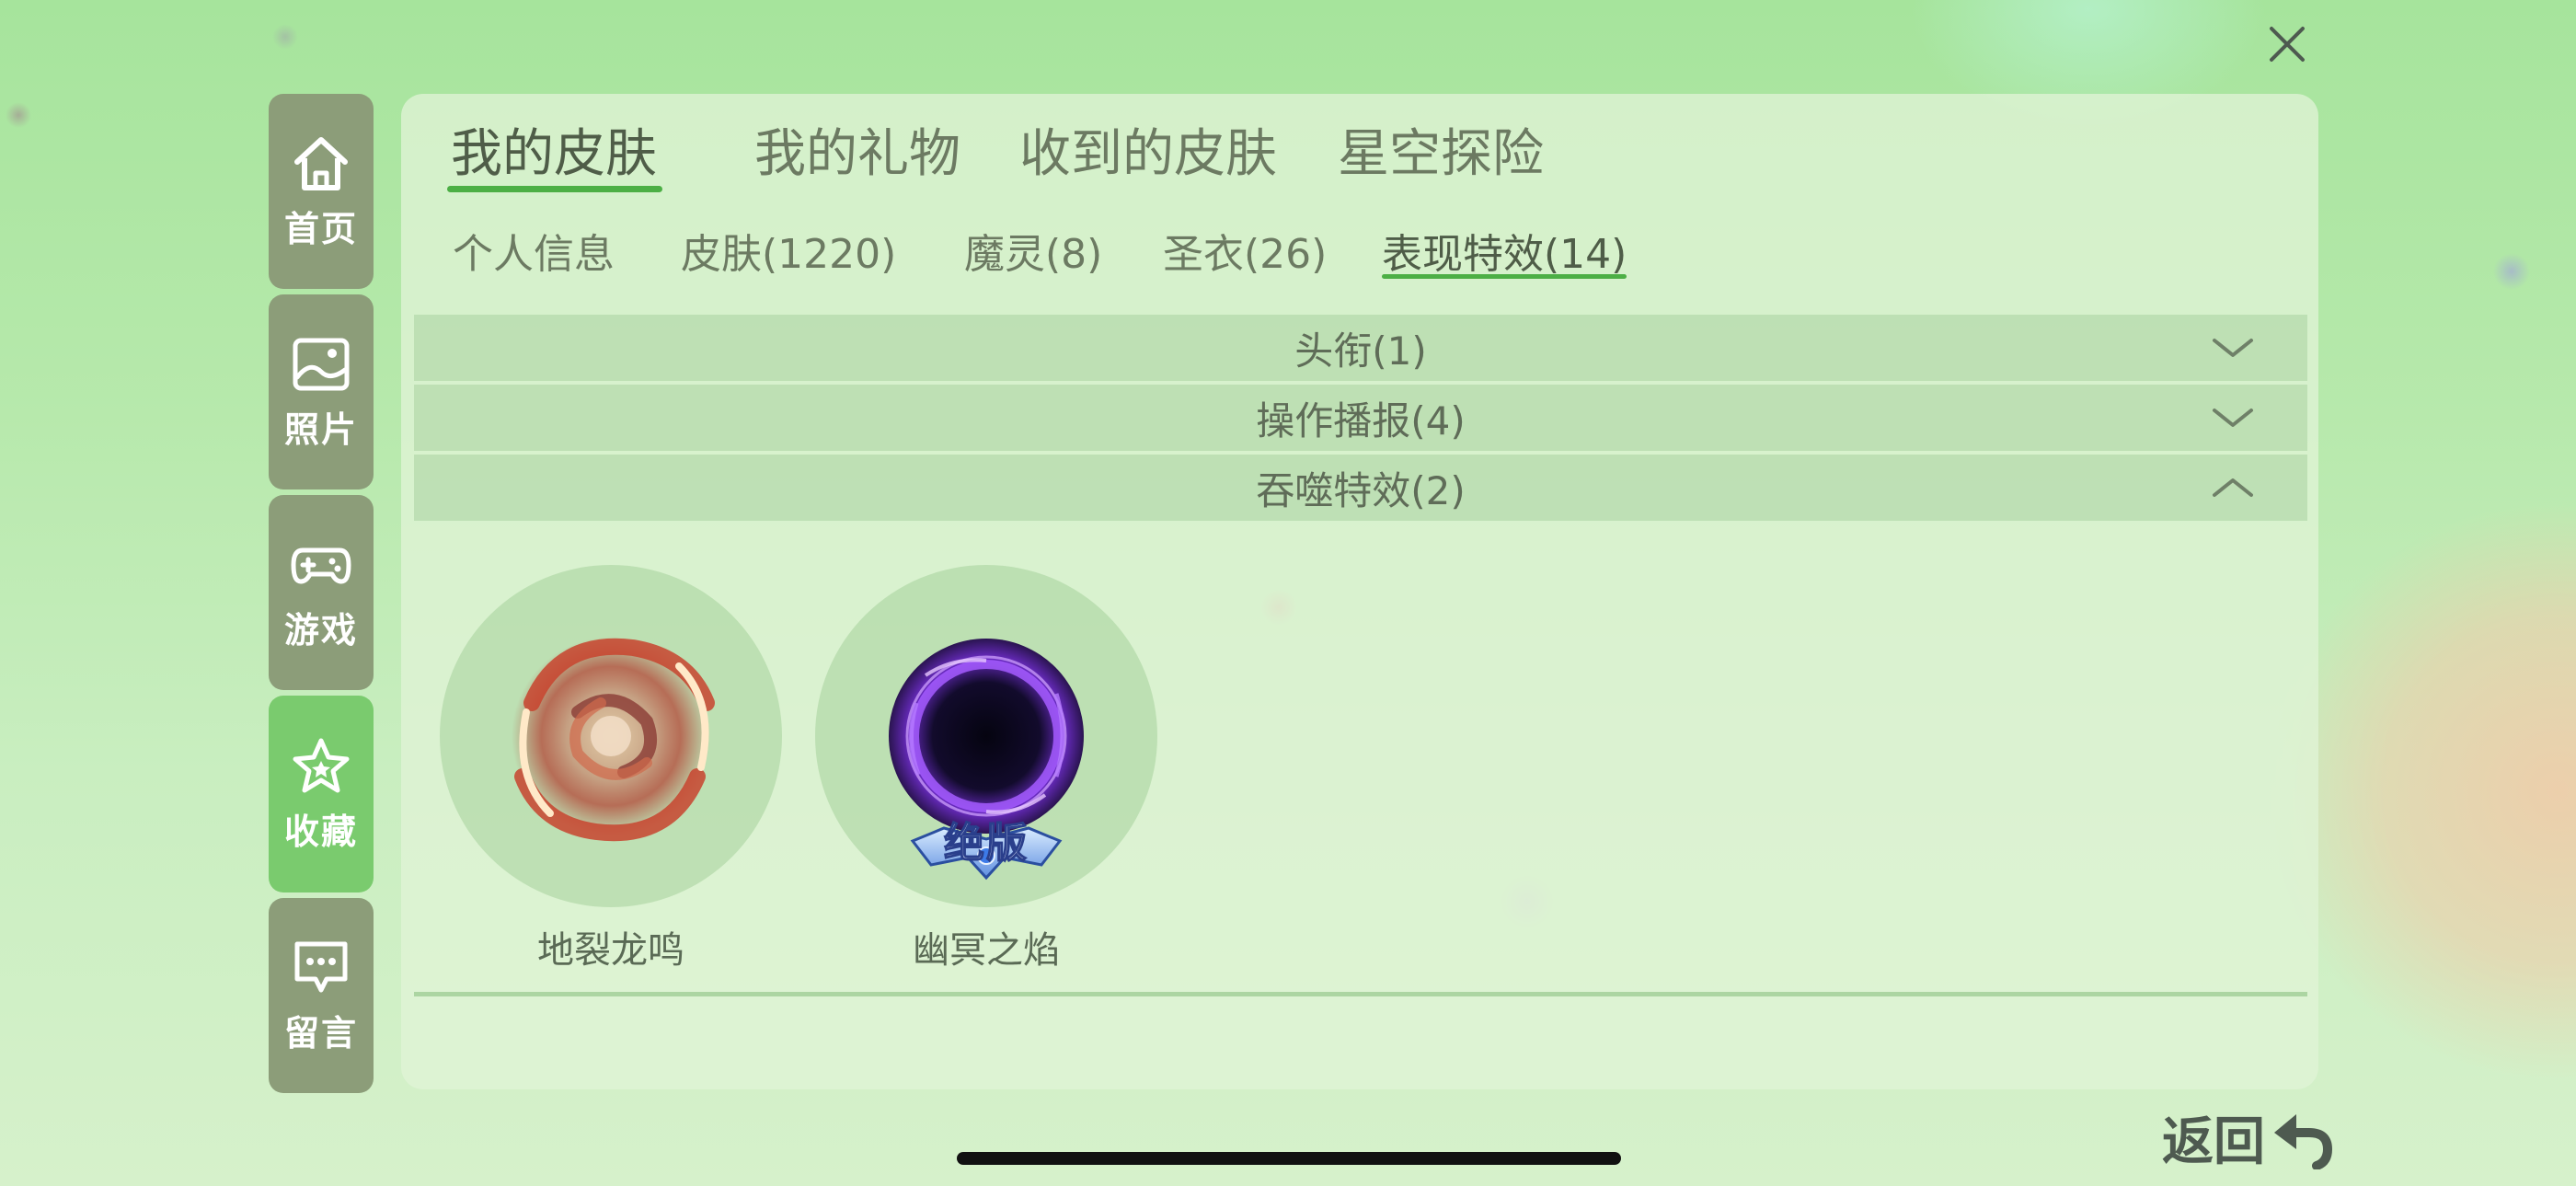  I want to click on close-button, so click(2287, 44).